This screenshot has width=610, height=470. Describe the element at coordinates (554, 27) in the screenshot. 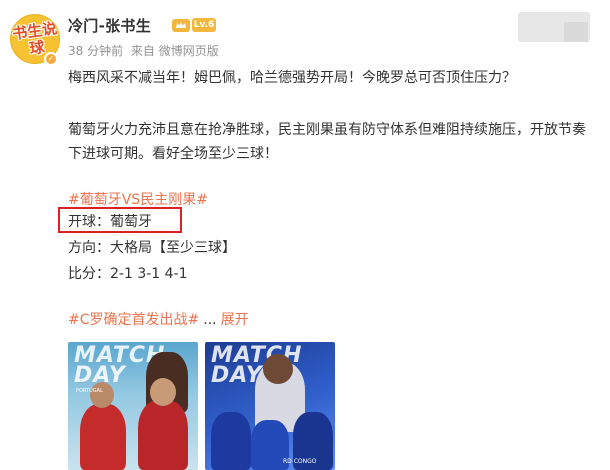

I see `follow-button` at that location.